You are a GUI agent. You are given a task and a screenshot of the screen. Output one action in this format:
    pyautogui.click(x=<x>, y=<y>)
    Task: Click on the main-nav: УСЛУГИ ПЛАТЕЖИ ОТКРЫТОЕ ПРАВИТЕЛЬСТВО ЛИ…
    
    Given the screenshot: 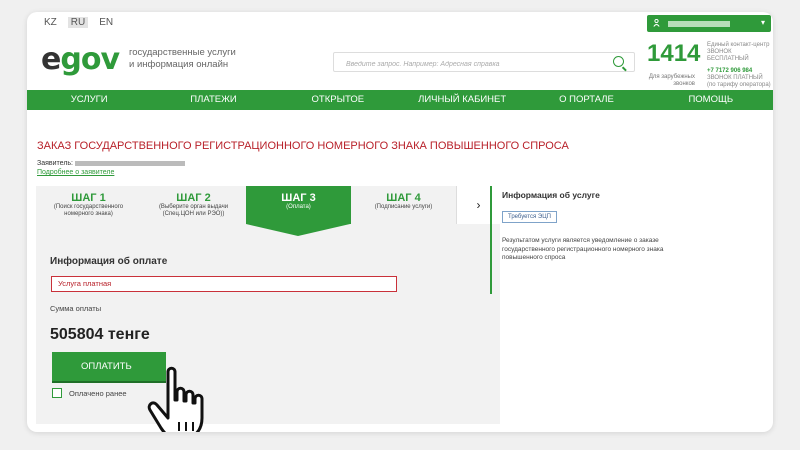 What is the action you would take?
    pyautogui.click(x=400, y=107)
    